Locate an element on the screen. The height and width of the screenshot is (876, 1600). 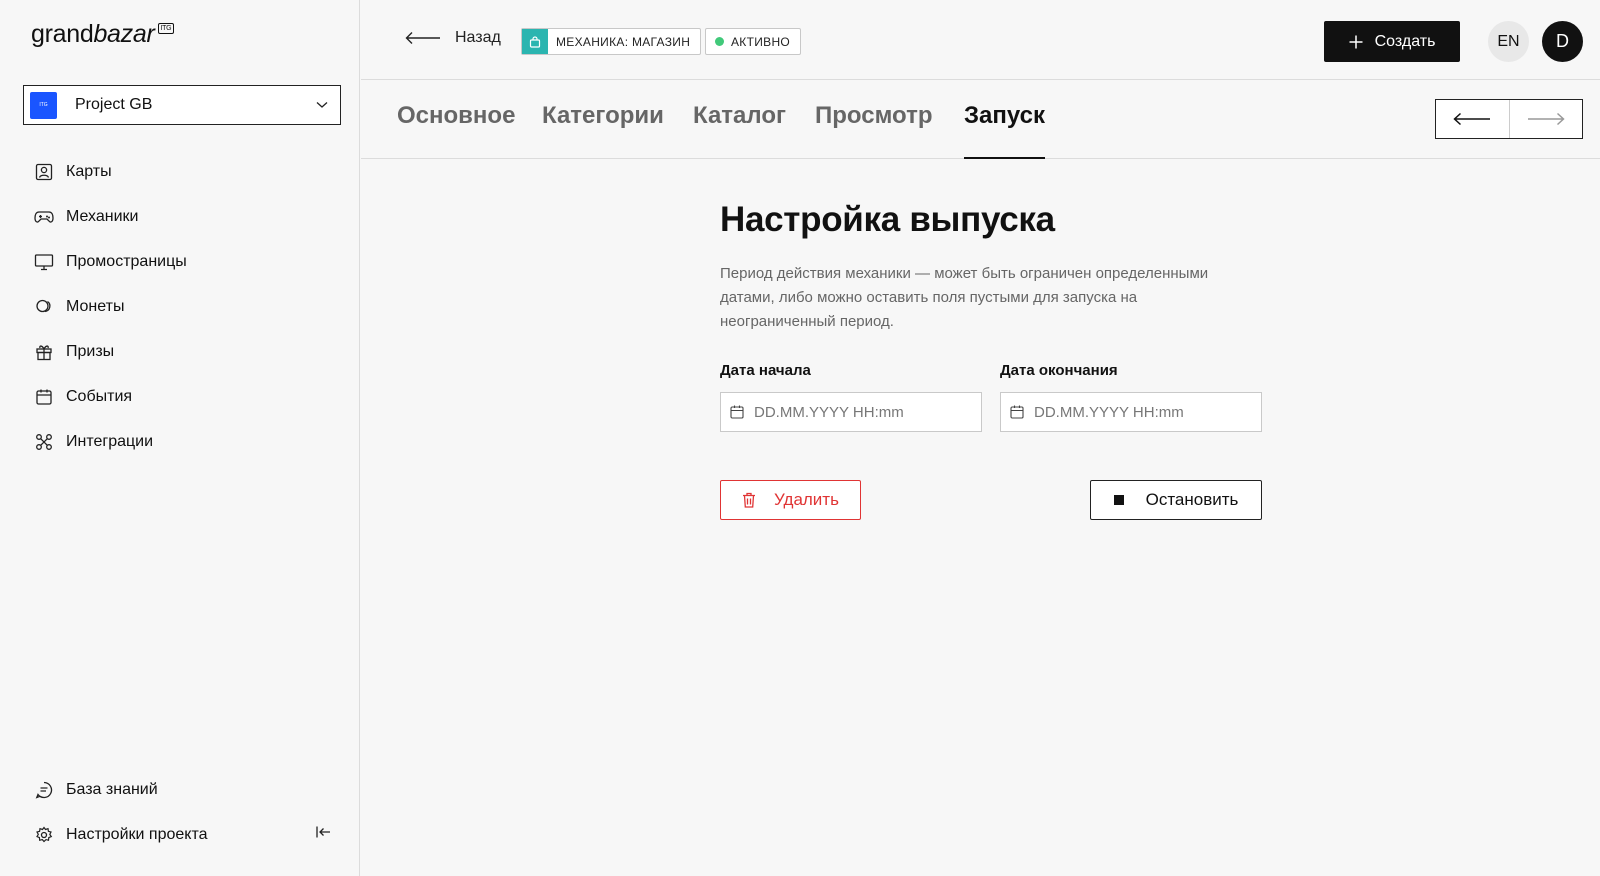
back-button: Назад is located at coordinates (453, 38).